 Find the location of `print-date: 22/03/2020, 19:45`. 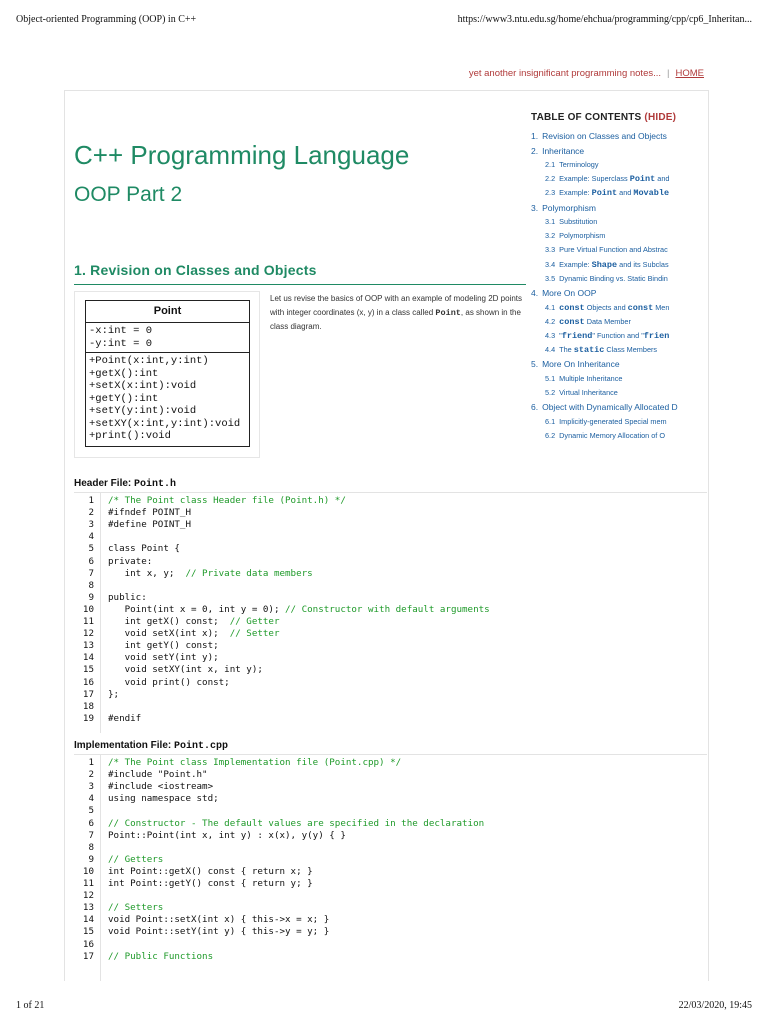

print-date: 22/03/2020, 19:45 is located at coordinates (715, 1005).